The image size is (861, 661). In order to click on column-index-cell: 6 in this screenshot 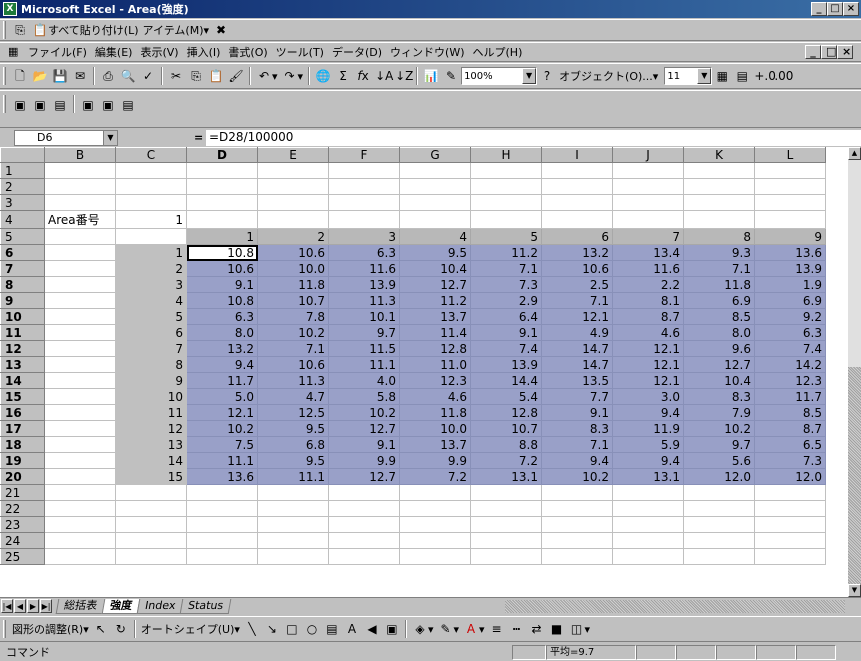, I will do `click(577, 236)`.